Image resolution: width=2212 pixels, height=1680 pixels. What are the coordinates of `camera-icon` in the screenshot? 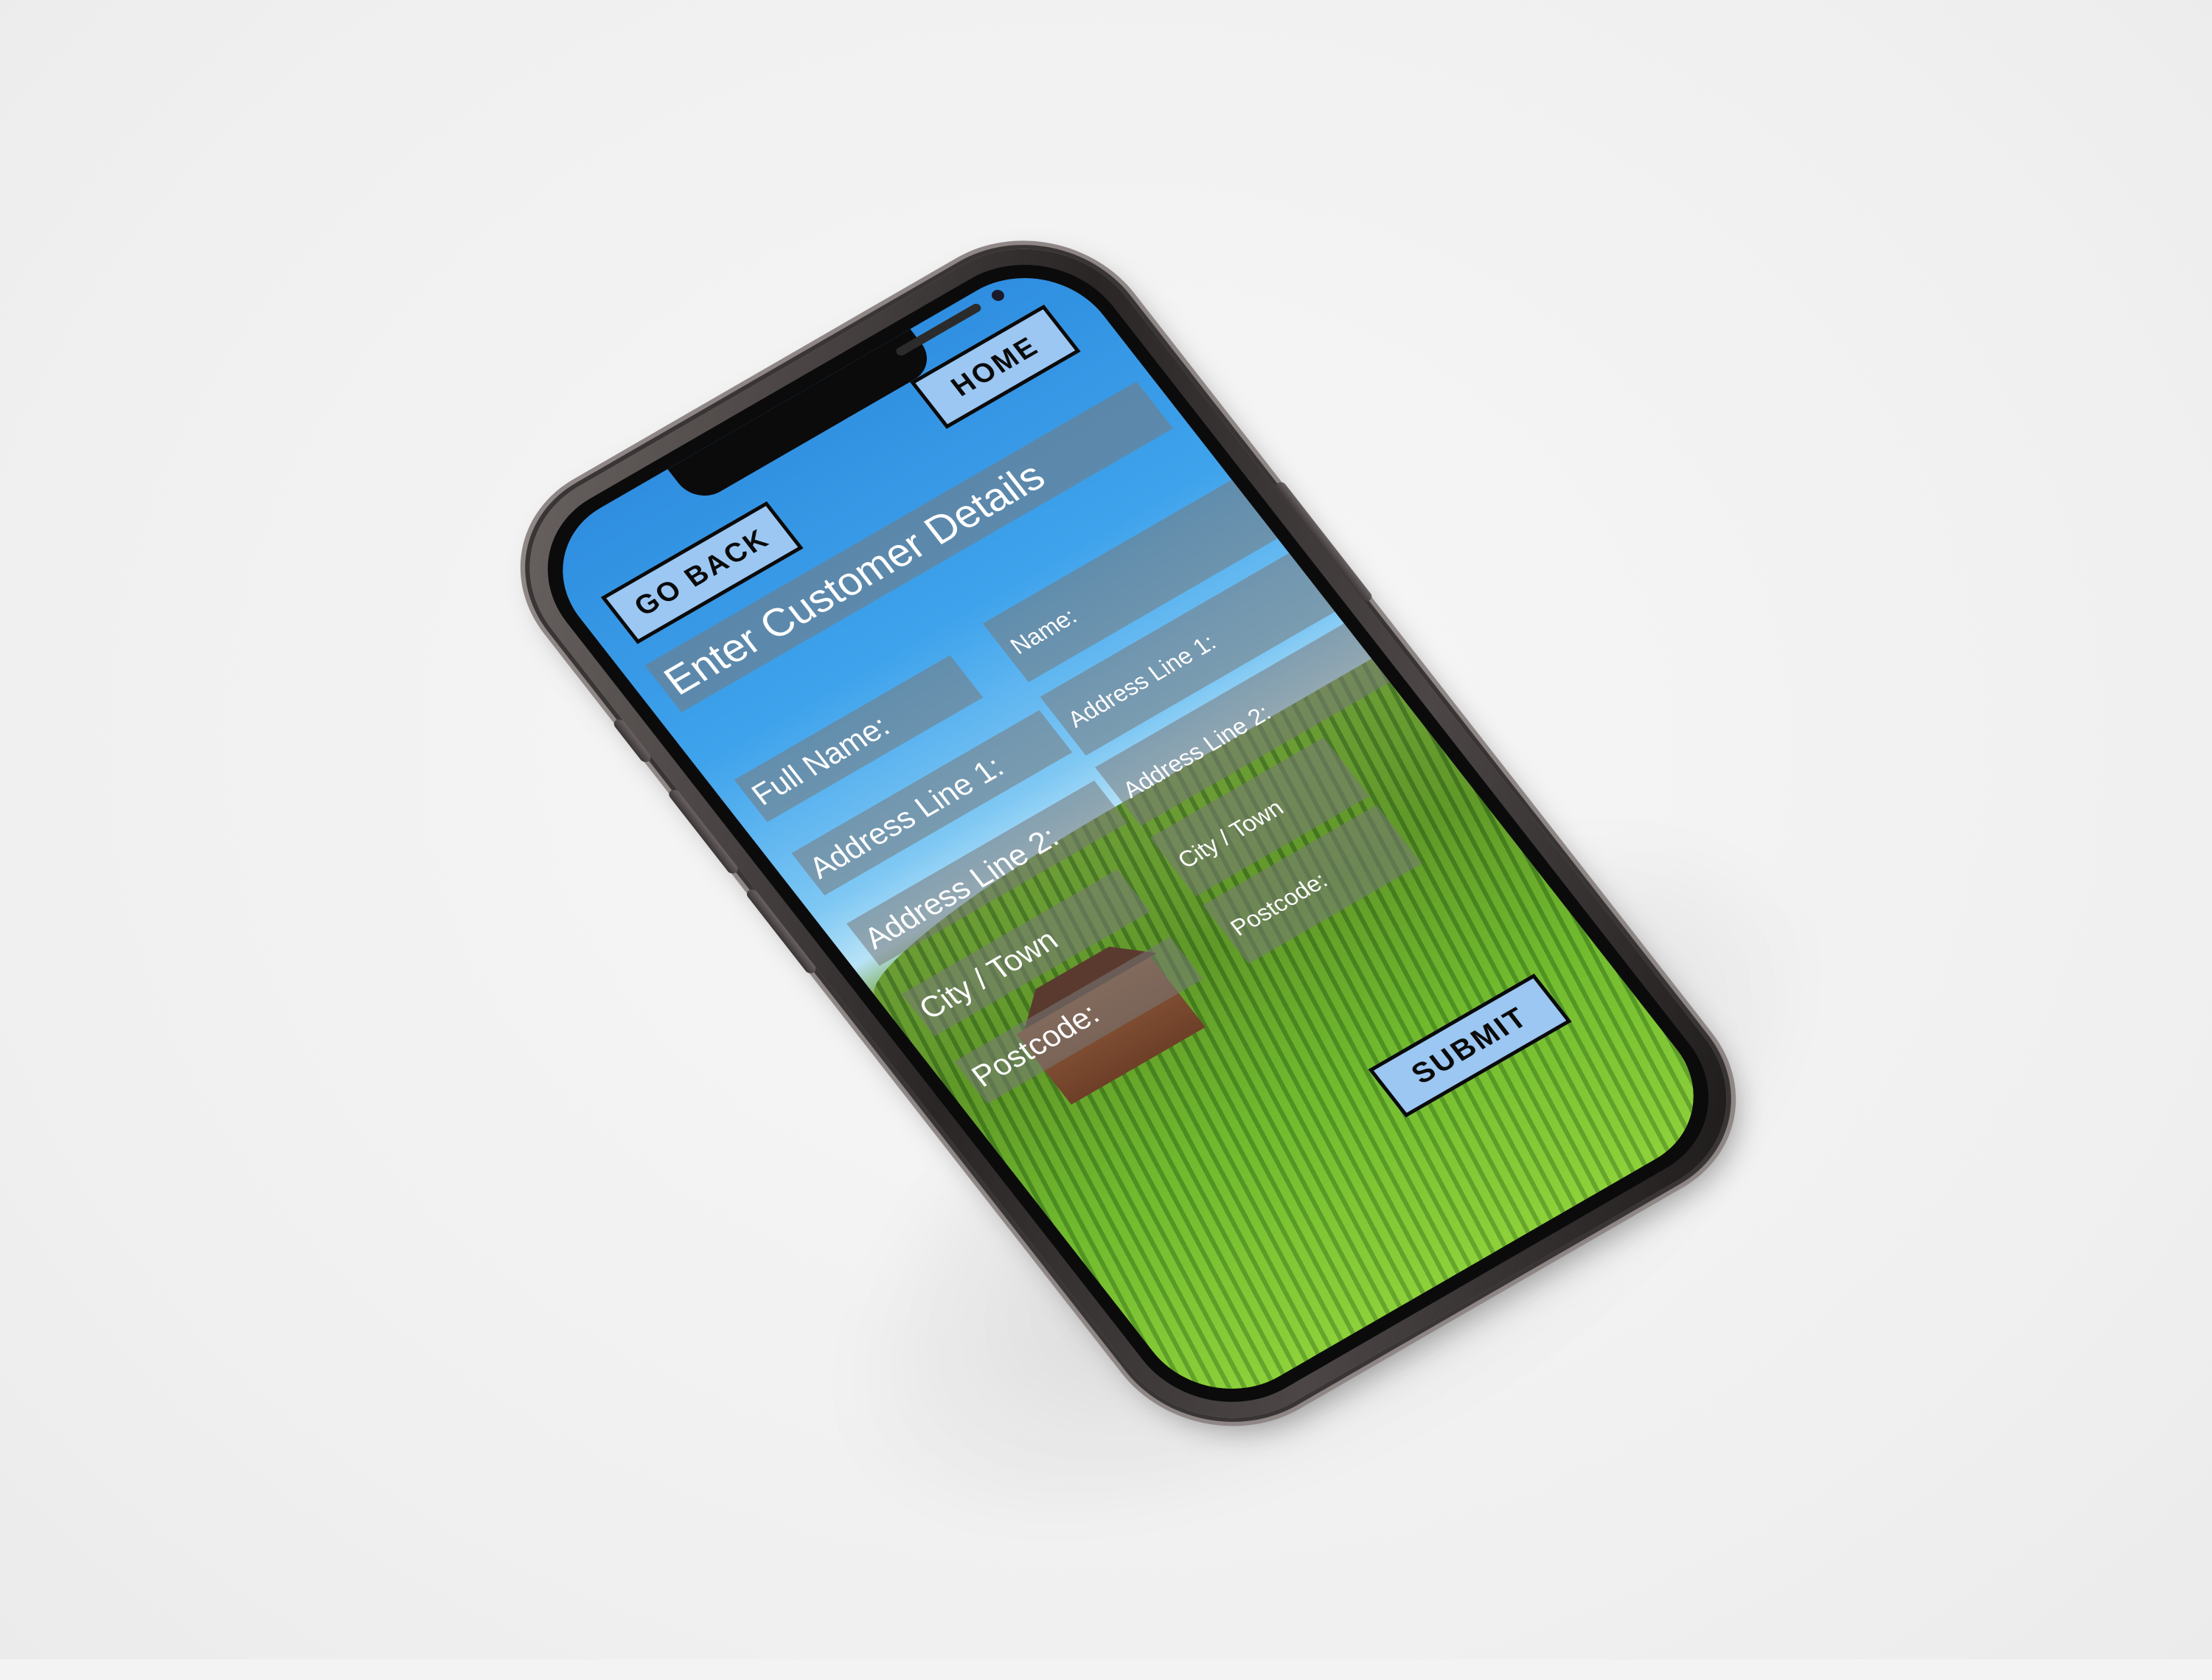 It's located at (998, 295).